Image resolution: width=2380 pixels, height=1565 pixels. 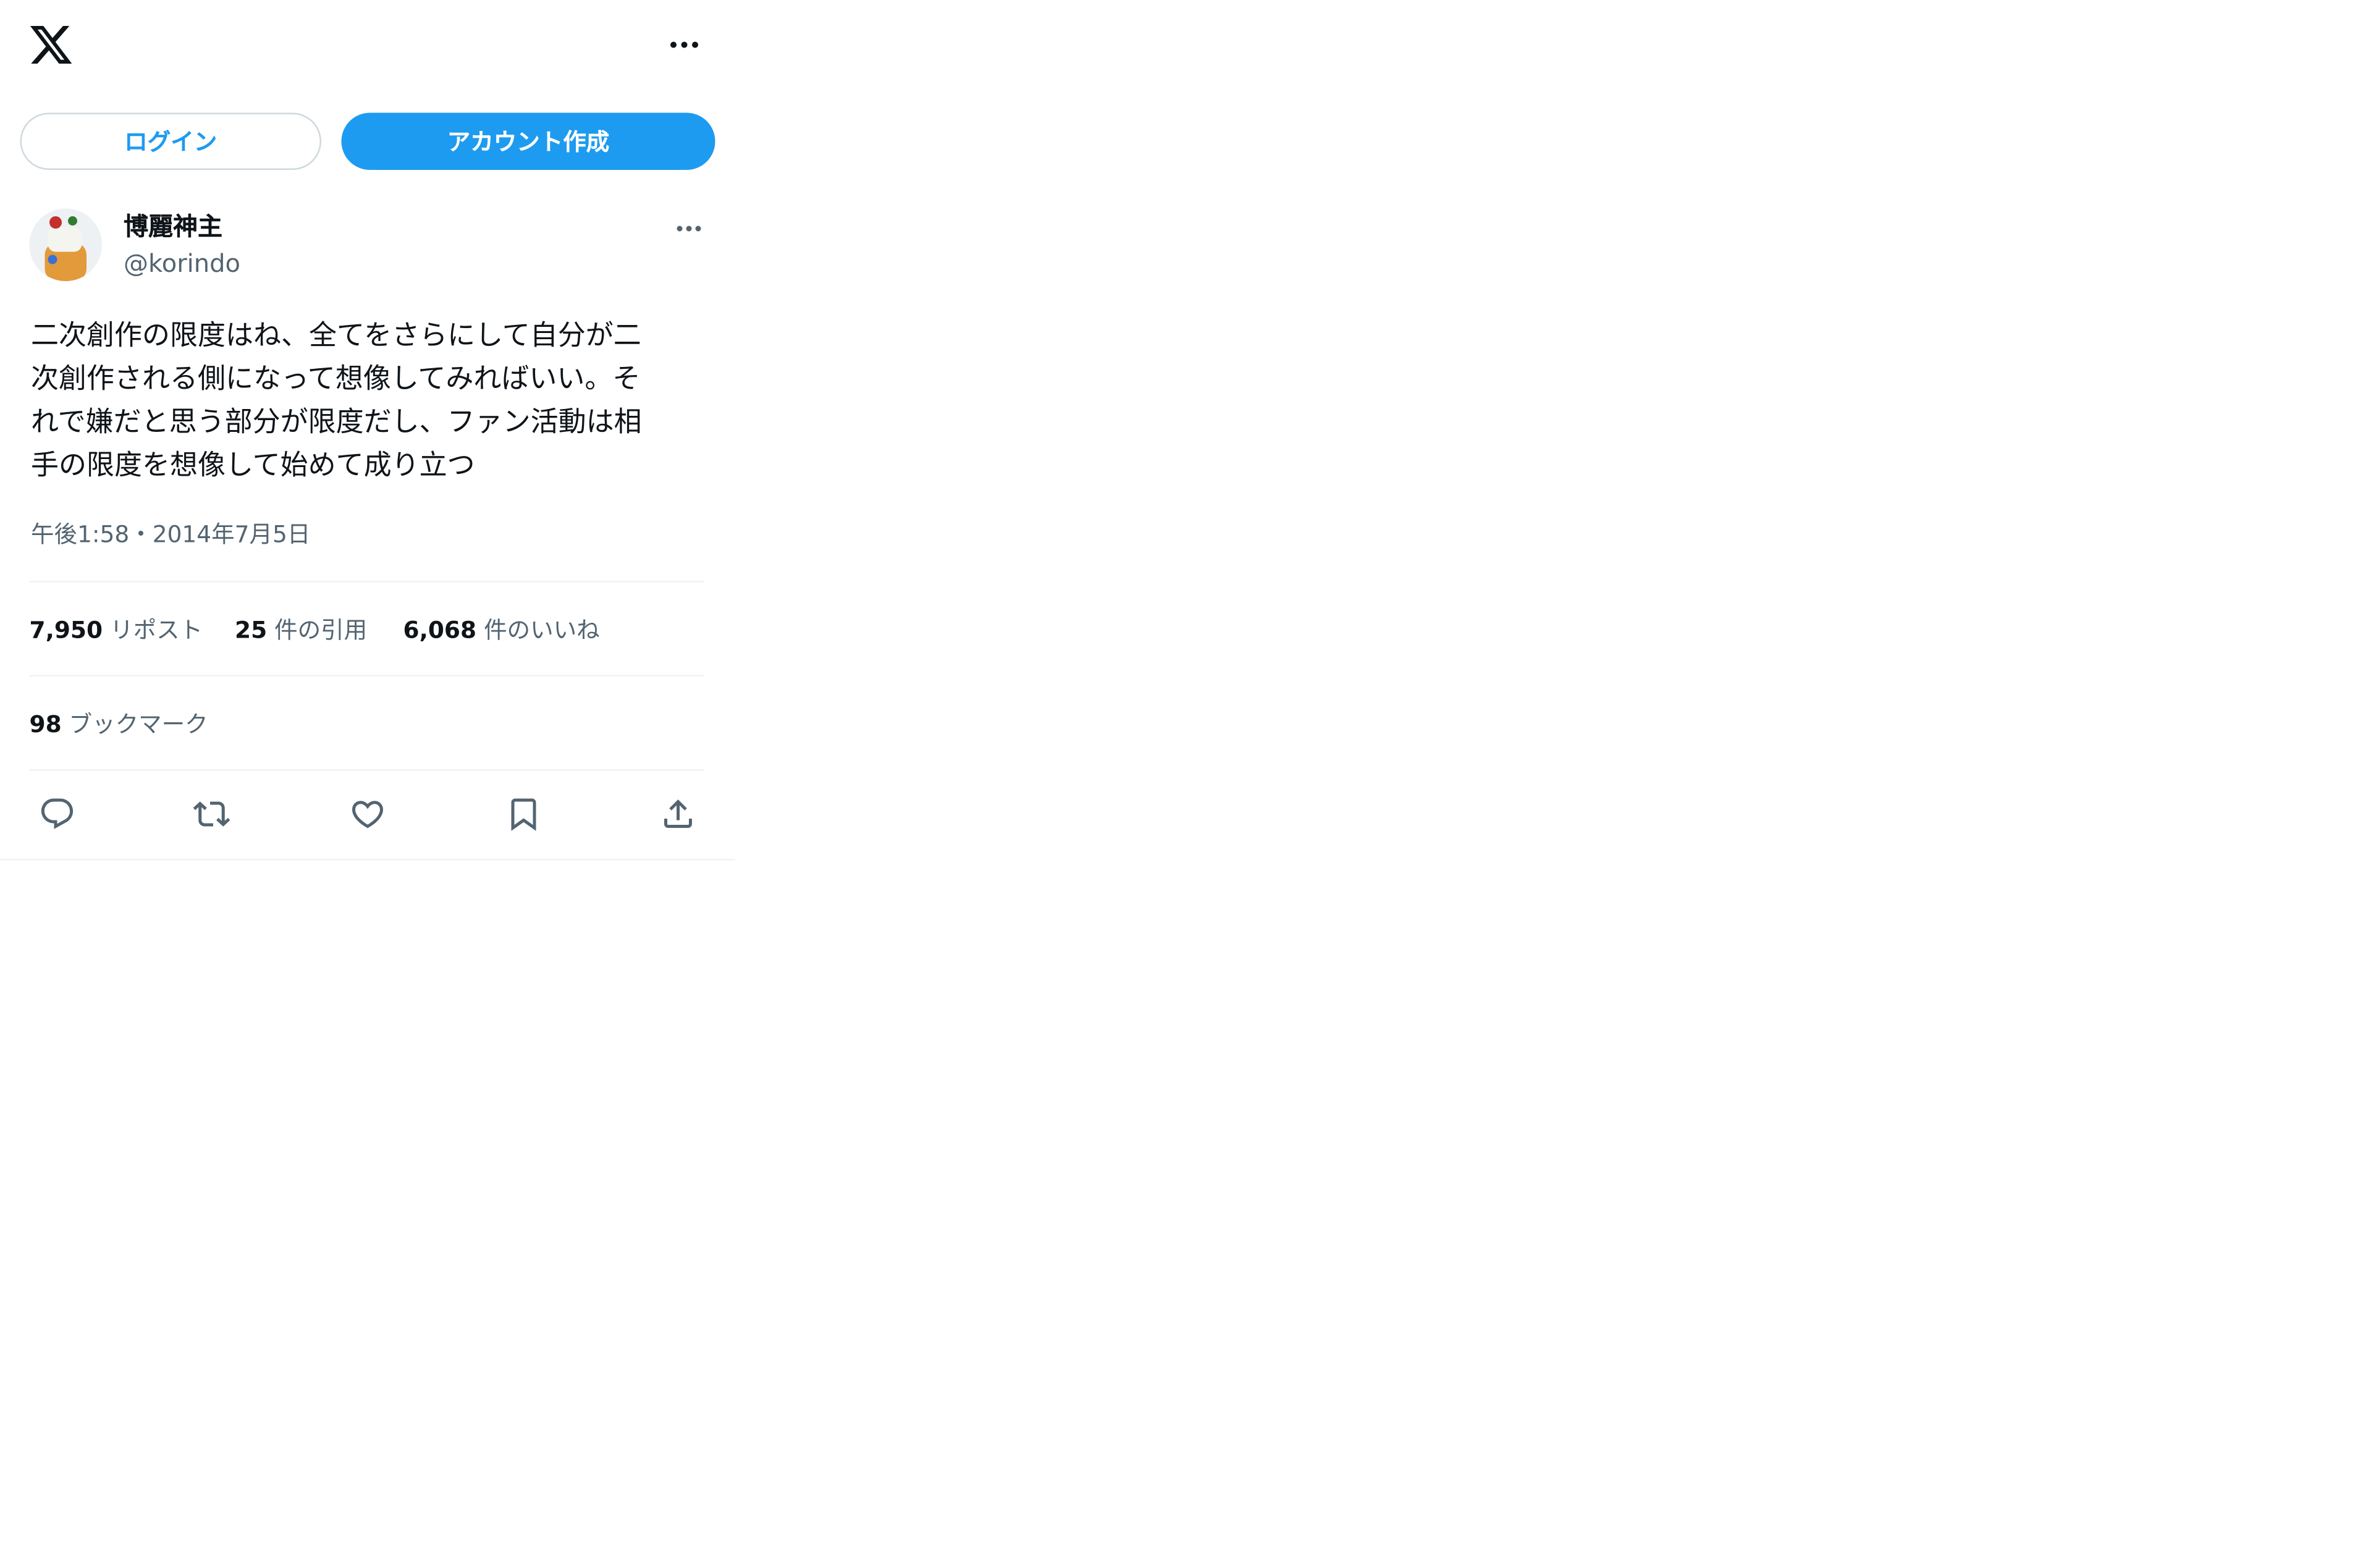 What do you see at coordinates (66, 630) in the screenshot?
I see `reposts-count: 7,950` at bounding box center [66, 630].